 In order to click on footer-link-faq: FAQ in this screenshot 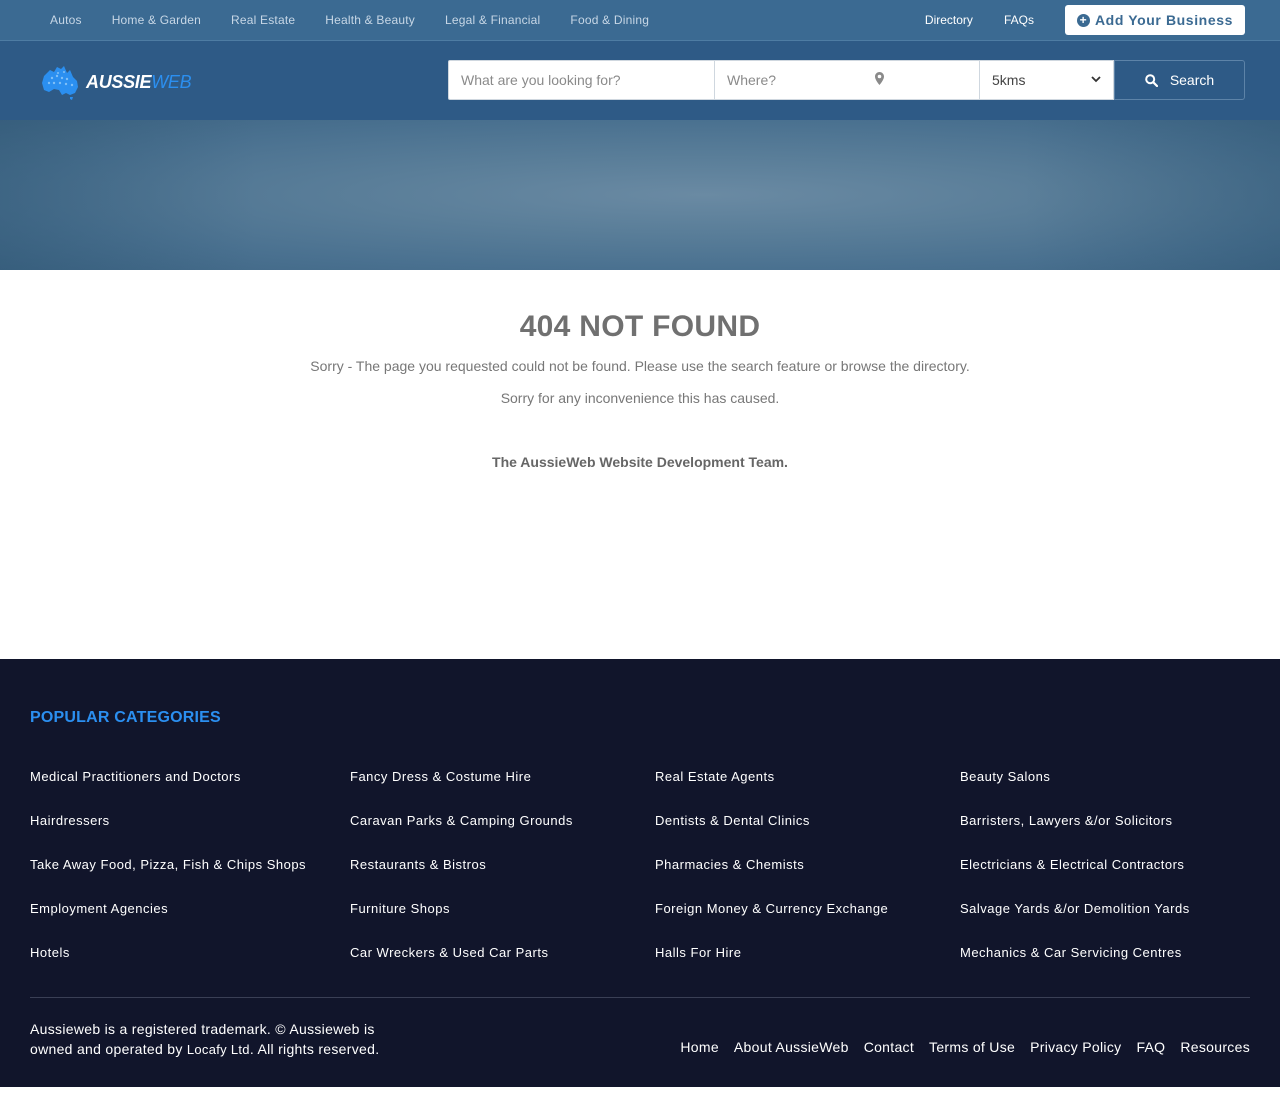, I will do `click(1150, 1047)`.